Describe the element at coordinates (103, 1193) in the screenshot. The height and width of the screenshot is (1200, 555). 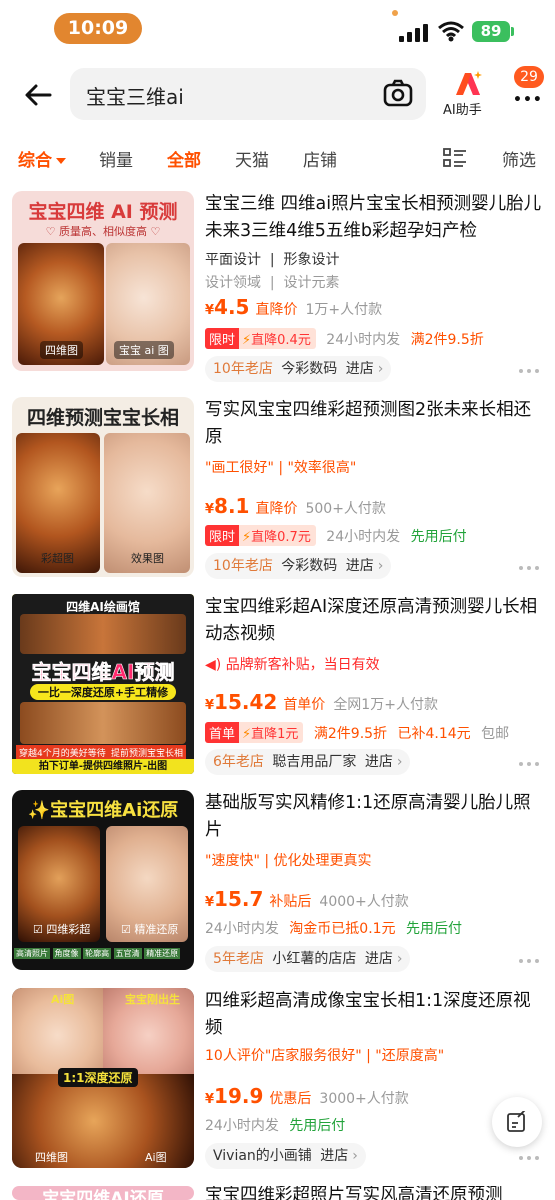
I see `product-thumbnail: 宝宝四维AI还原` at that location.